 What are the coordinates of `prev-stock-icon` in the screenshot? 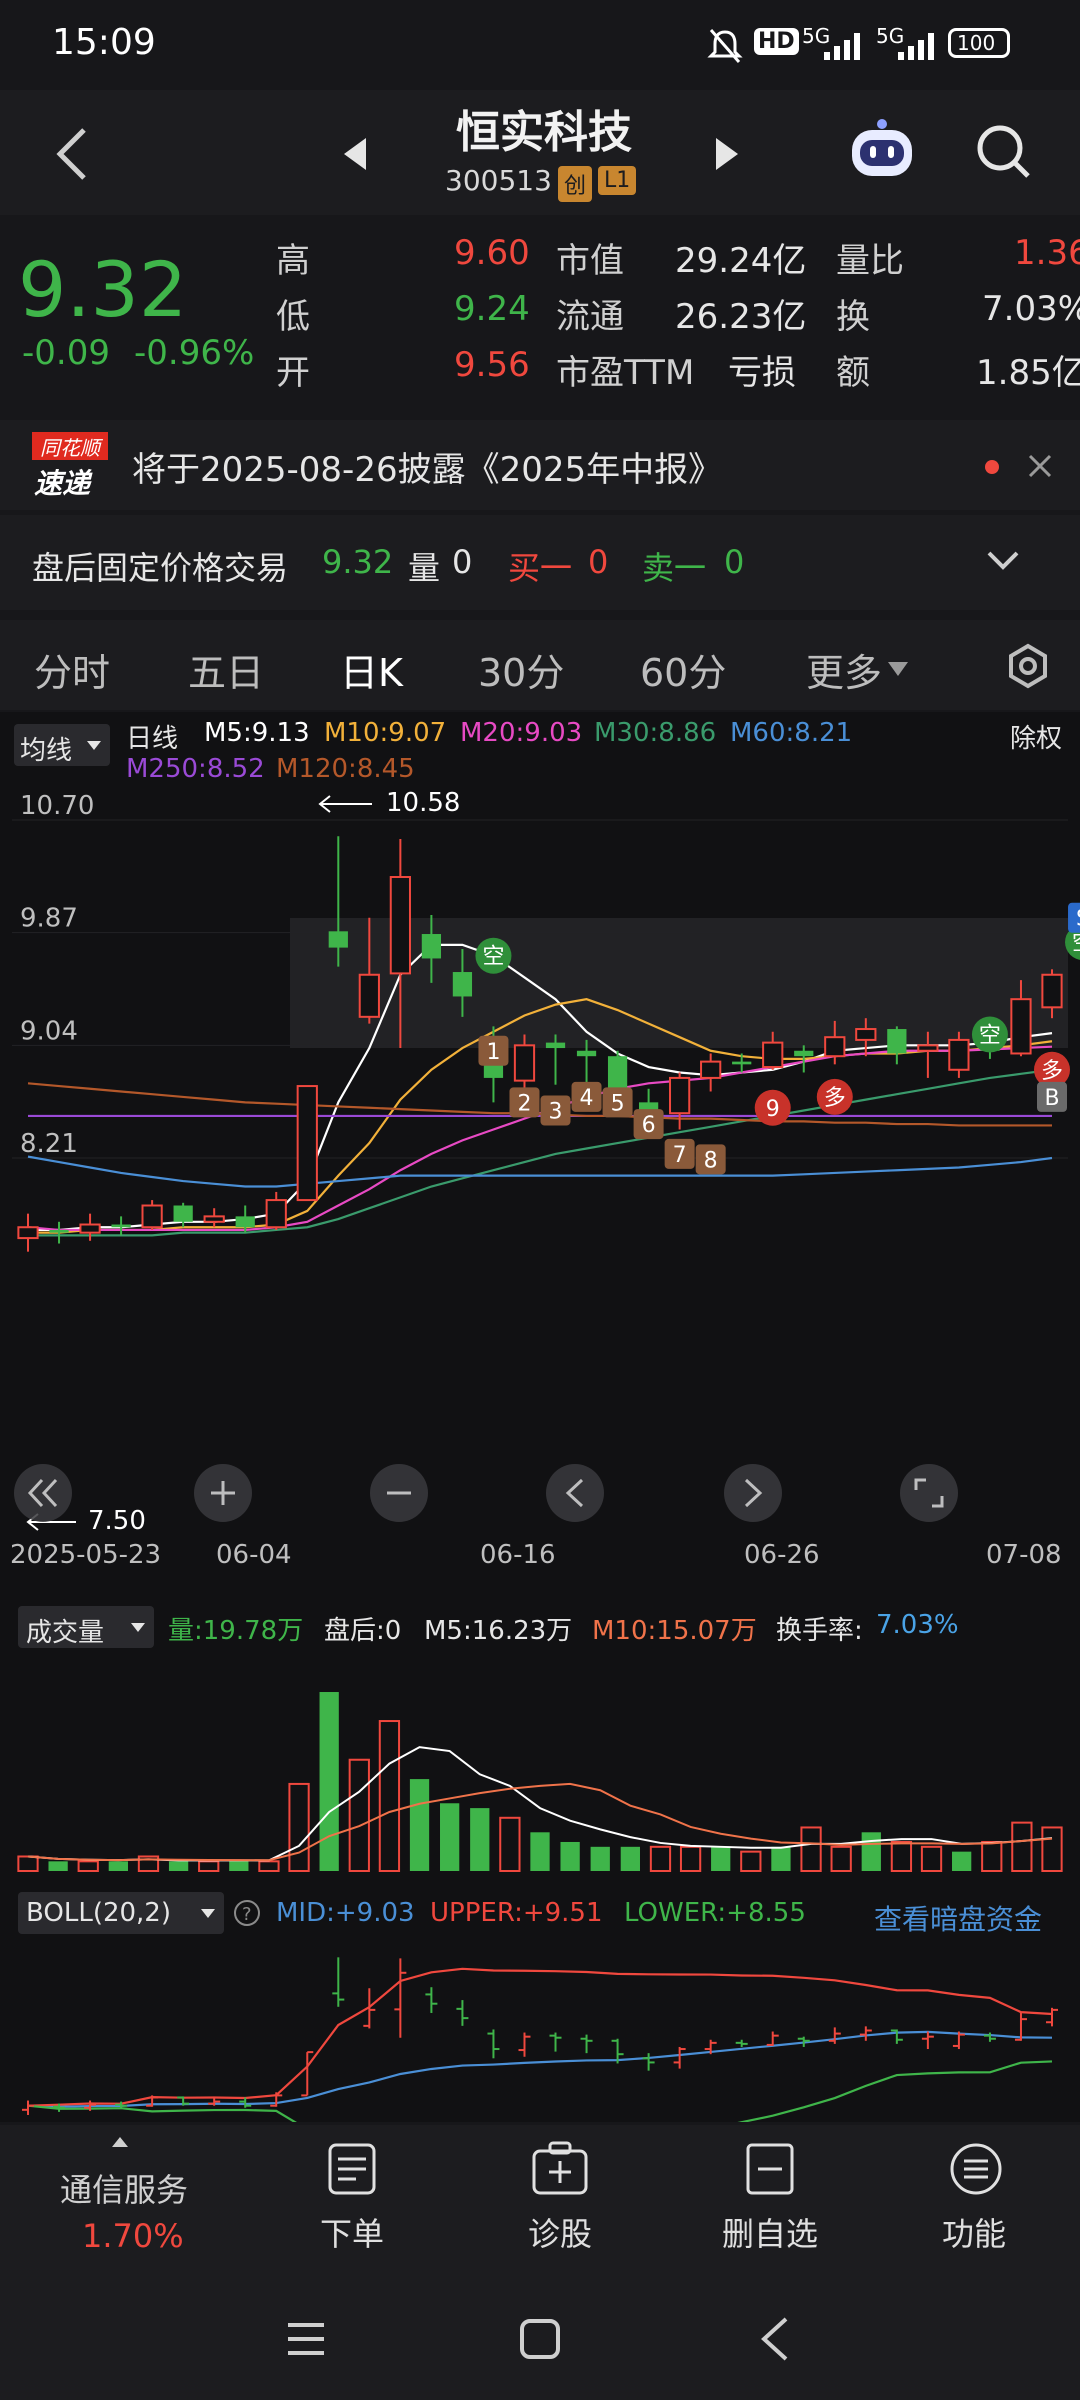 It's located at (355, 154).